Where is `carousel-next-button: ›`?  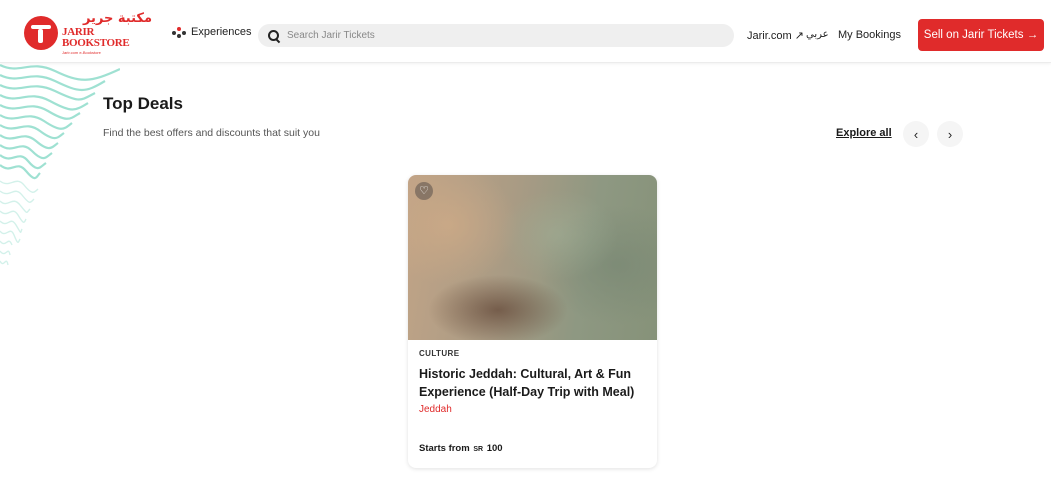 carousel-next-button: › is located at coordinates (950, 134).